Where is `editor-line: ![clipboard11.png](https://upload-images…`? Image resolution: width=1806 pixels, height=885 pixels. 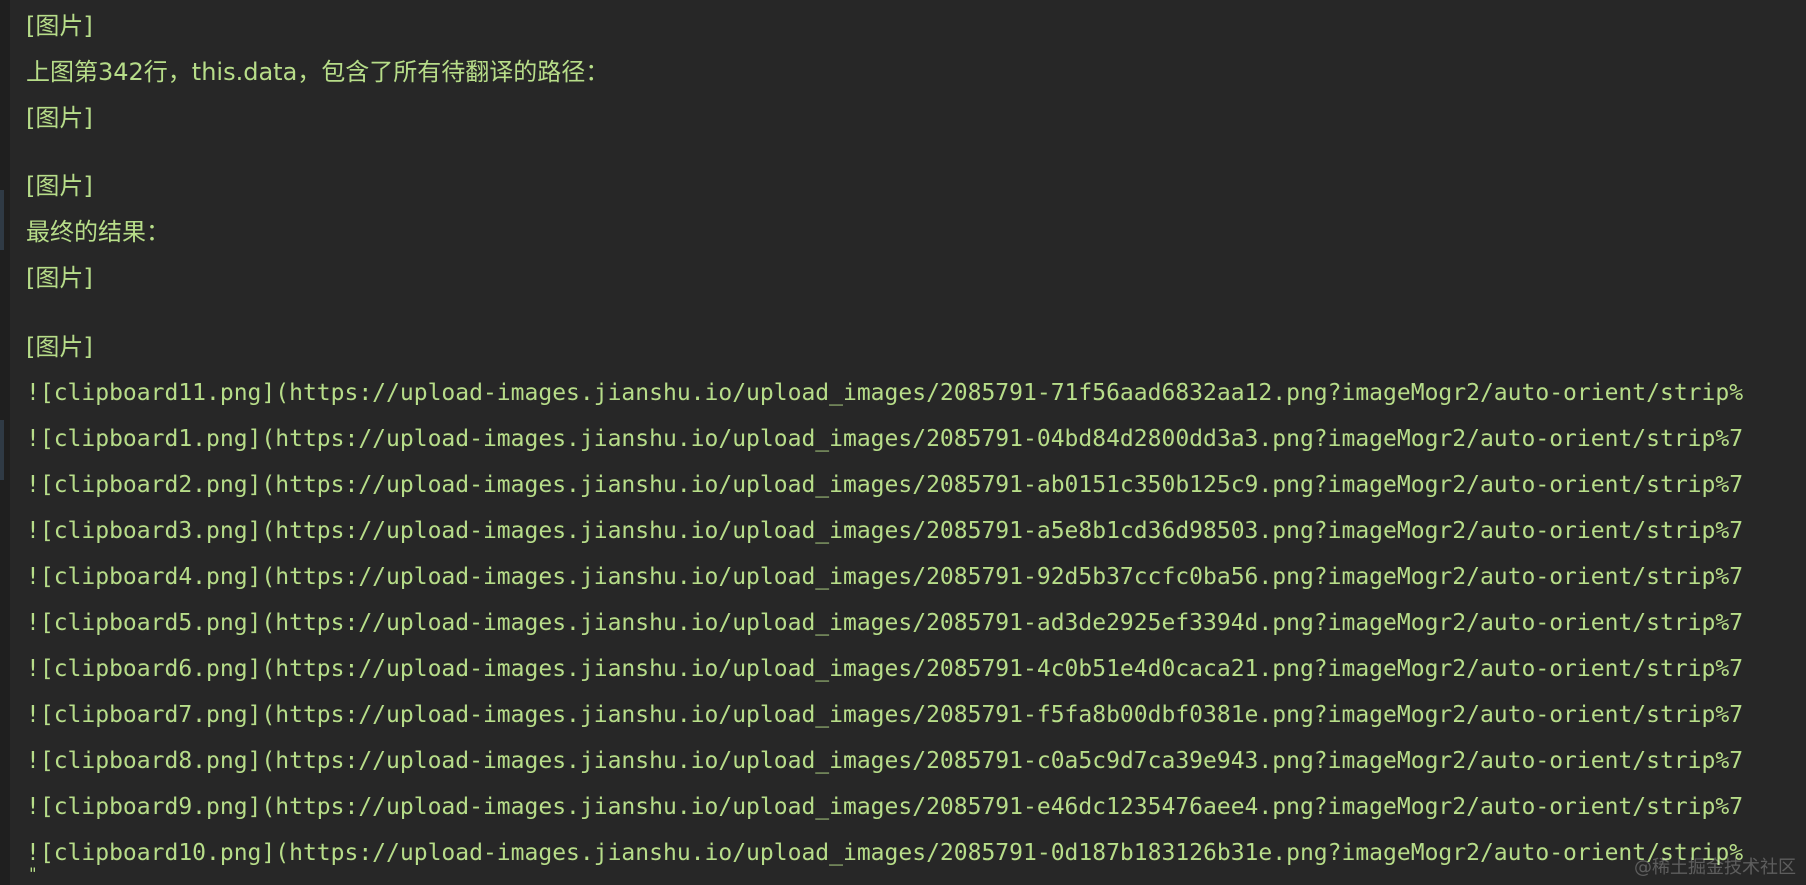
editor-line: ![clipboard11.png](https://upload-images… is located at coordinates (884, 393).